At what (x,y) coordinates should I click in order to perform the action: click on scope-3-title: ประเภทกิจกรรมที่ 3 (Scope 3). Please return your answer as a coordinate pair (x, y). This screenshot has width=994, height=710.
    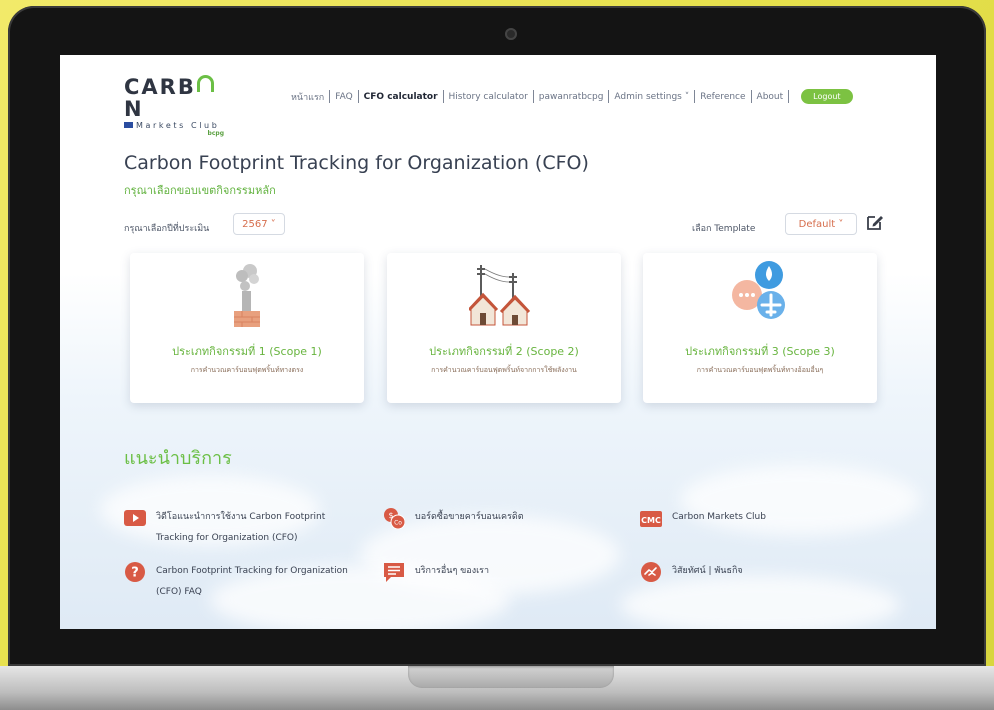
    Looking at the image, I should click on (760, 351).